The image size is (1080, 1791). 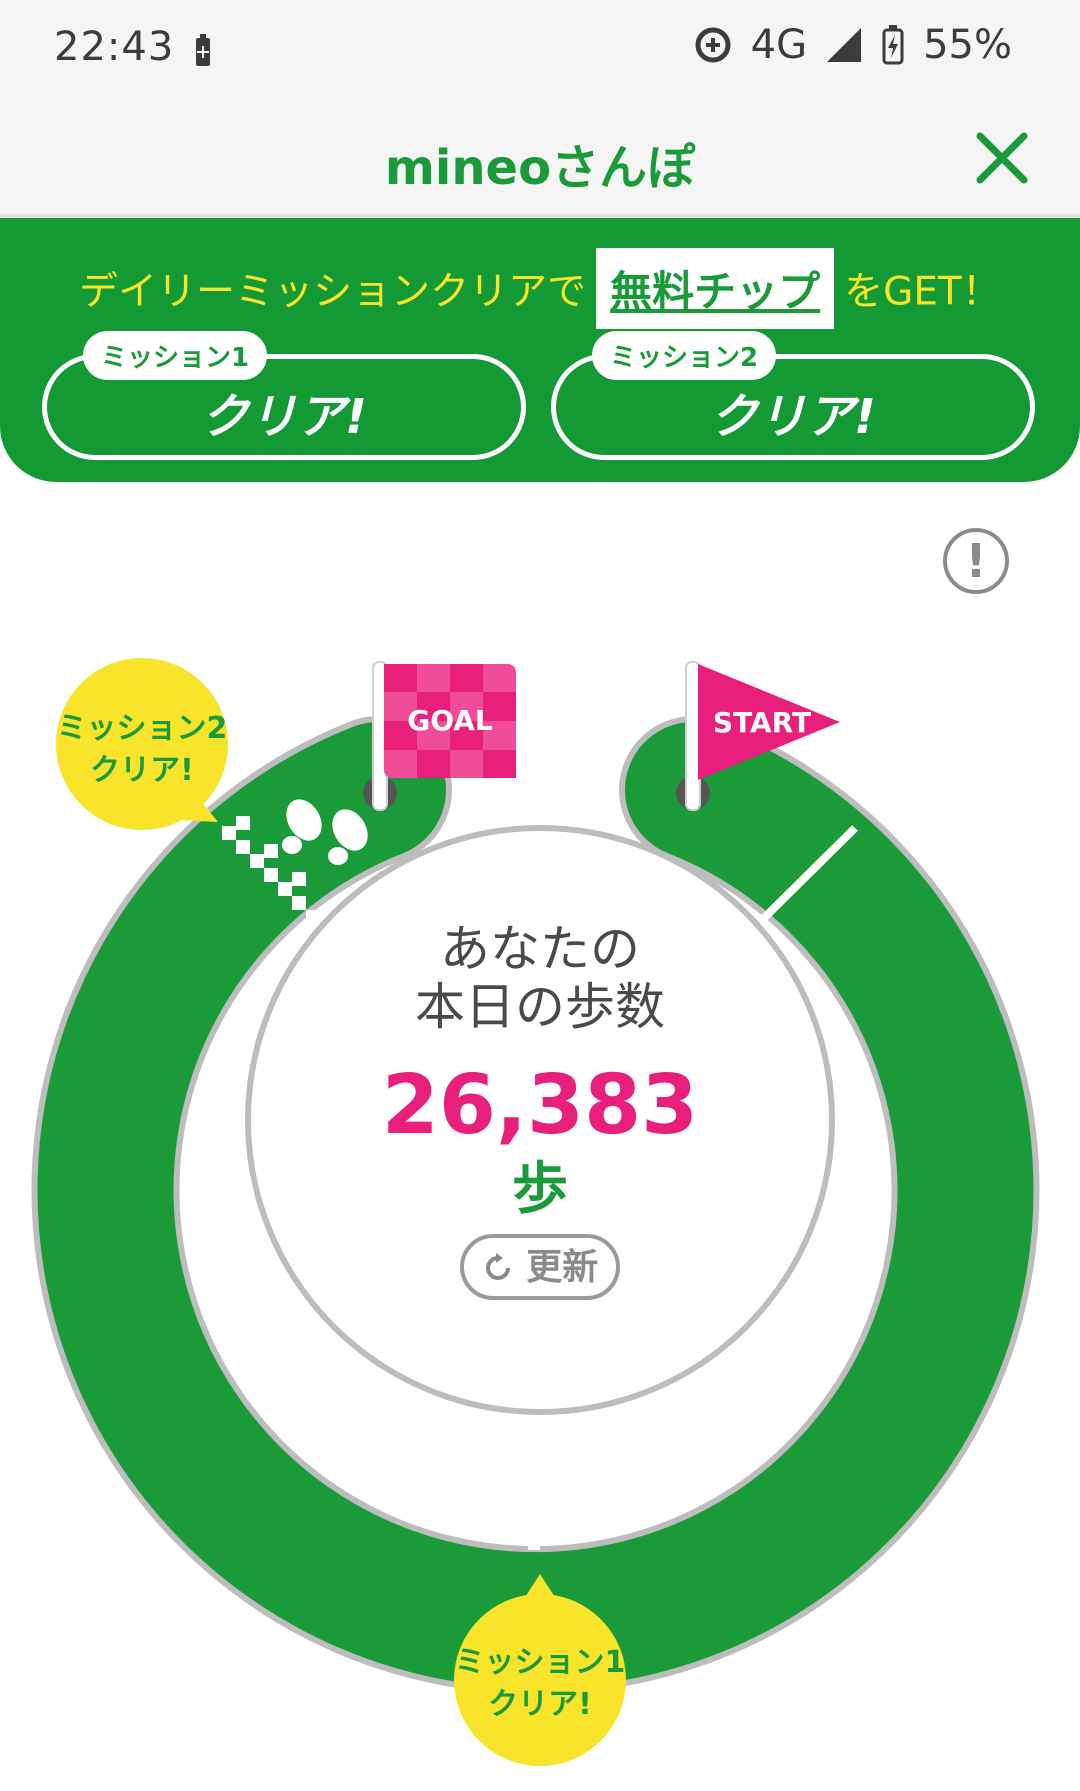 I want to click on close-icon, so click(x=1002, y=158).